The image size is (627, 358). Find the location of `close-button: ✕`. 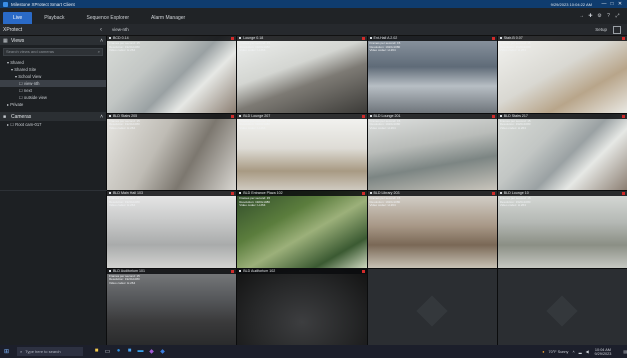

close-button: ✕ is located at coordinates (620, 4).